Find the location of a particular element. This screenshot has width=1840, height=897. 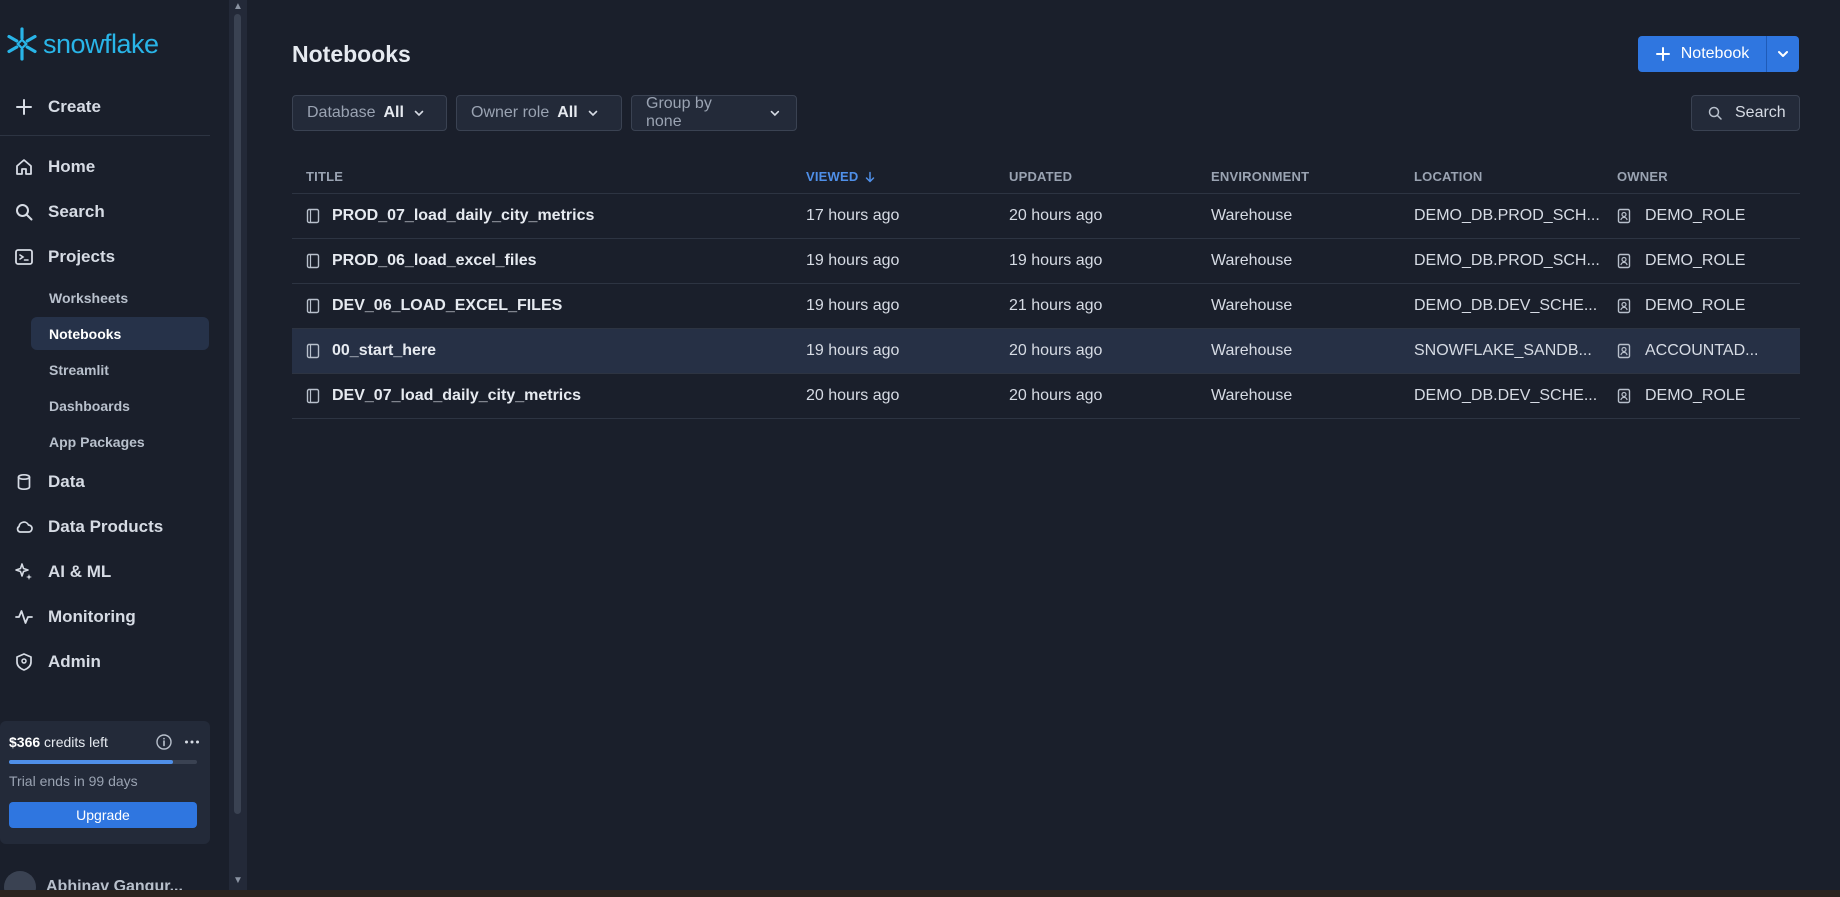

sidebar-item-label: Home is located at coordinates (72, 166).